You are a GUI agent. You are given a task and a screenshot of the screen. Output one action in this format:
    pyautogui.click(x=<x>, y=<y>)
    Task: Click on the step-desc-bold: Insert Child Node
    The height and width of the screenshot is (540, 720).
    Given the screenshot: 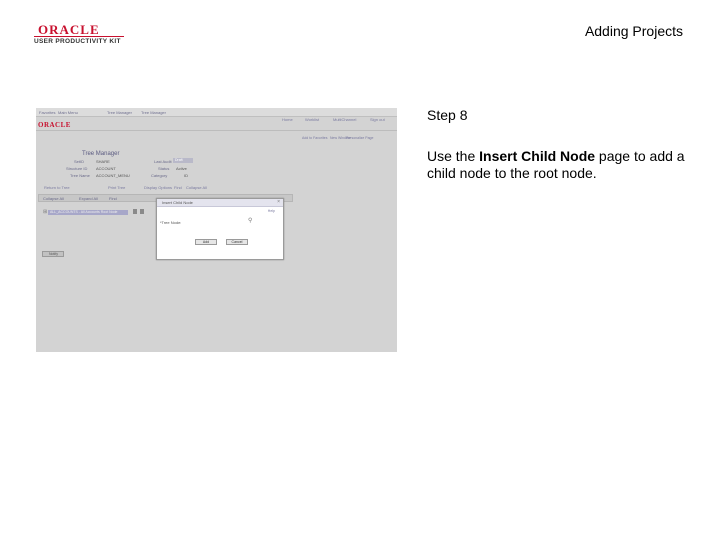 What is the action you would take?
    pyautogui.click(x=537, y=156)
    